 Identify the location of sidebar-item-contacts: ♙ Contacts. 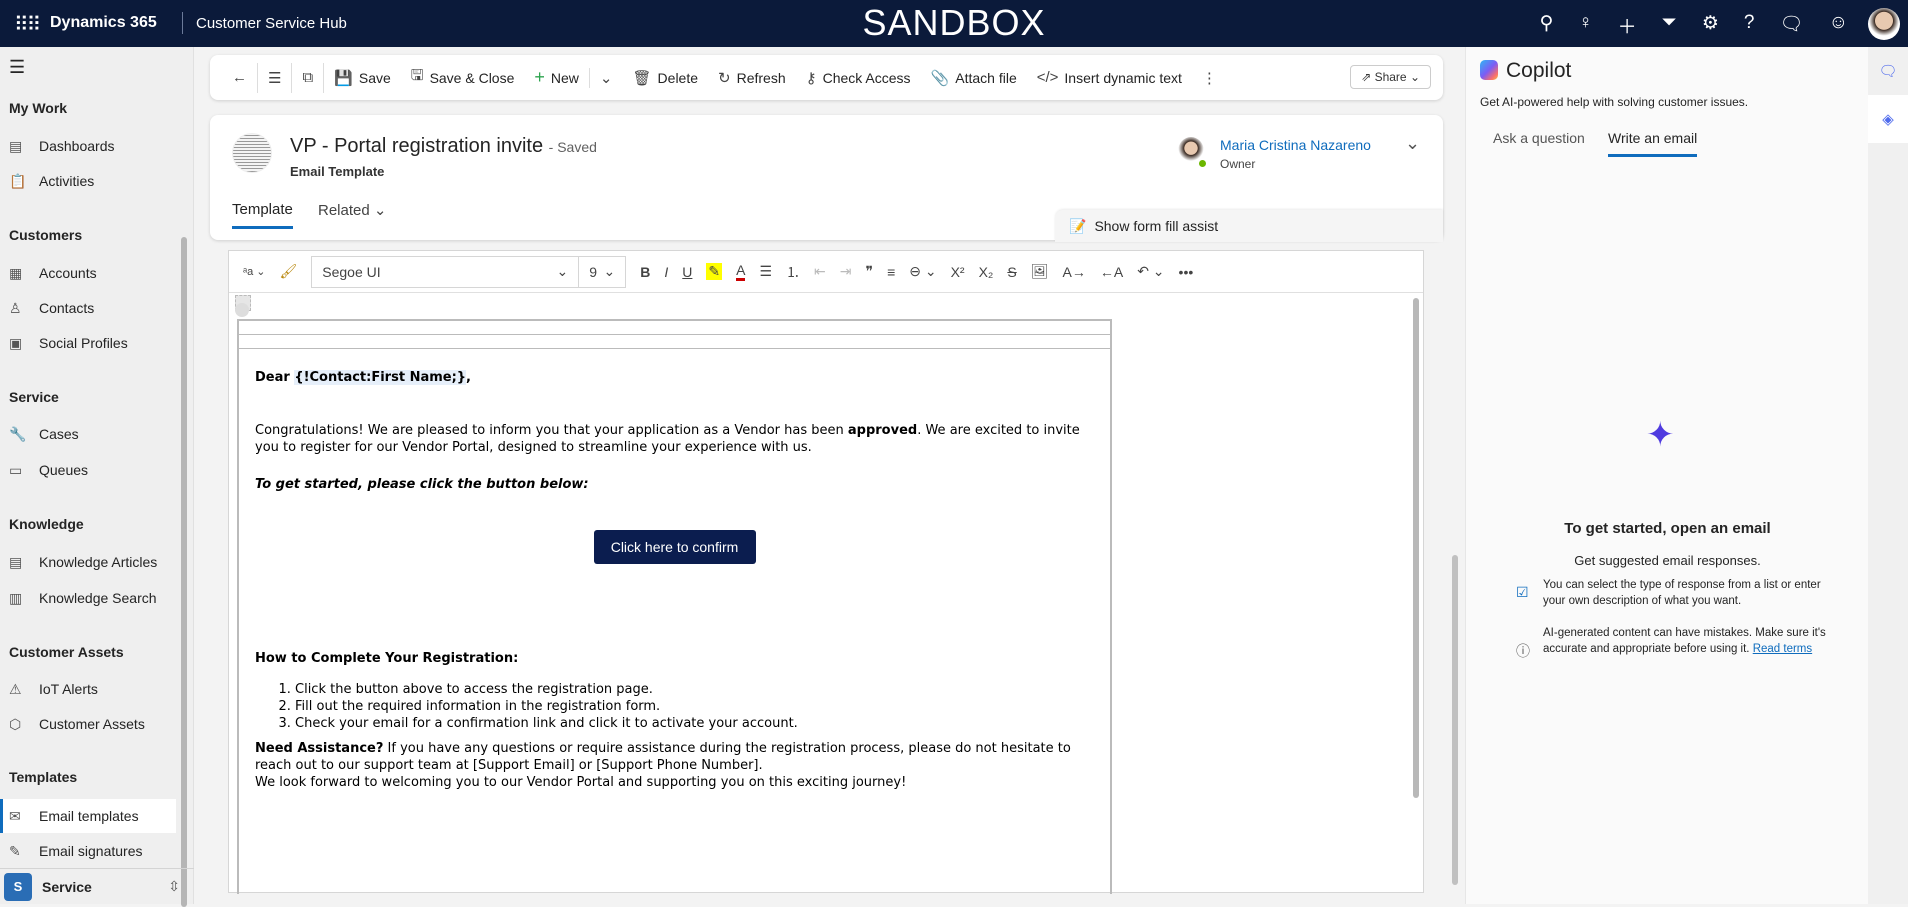
(88, 308).